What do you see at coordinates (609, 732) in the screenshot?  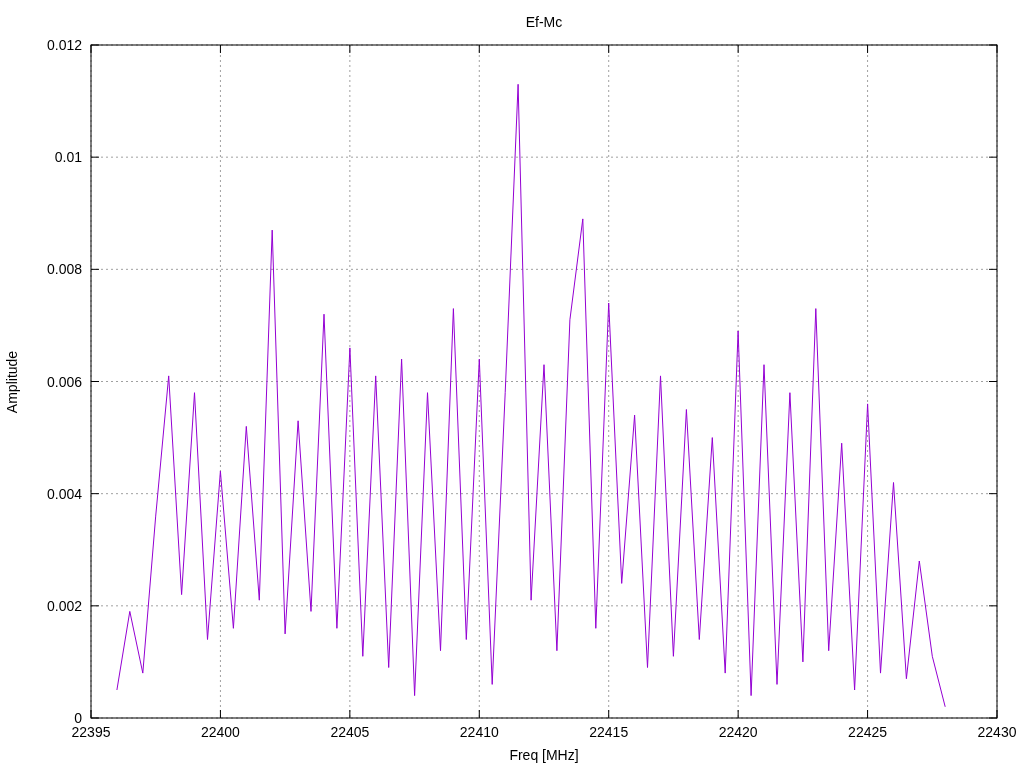 I see `x-tick-label: 22415` at bounding box center [609, 732].